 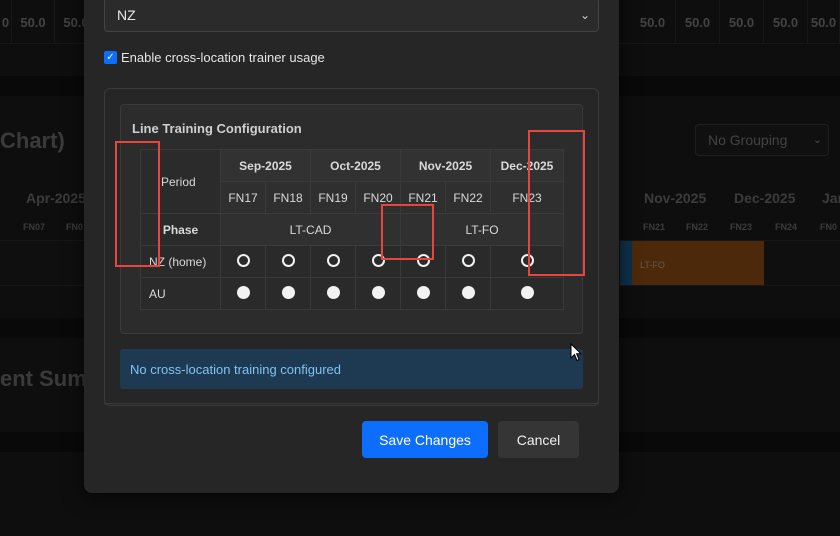 I want to click on phase-cell: LT-CAD, so click(x=310, y=229).